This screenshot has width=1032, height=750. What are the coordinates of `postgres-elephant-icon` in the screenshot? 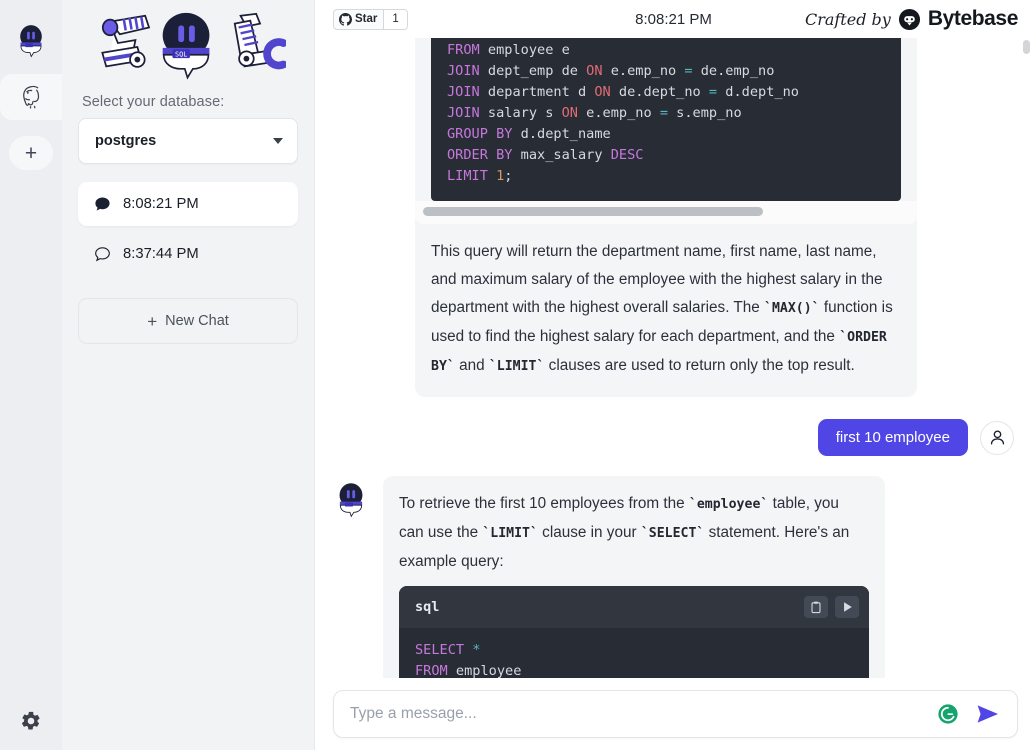 It's located at (31, 97).